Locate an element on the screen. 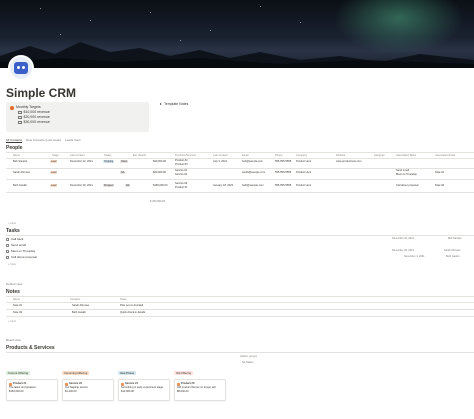  task-link: Send email is located at coordinates (402, 170).